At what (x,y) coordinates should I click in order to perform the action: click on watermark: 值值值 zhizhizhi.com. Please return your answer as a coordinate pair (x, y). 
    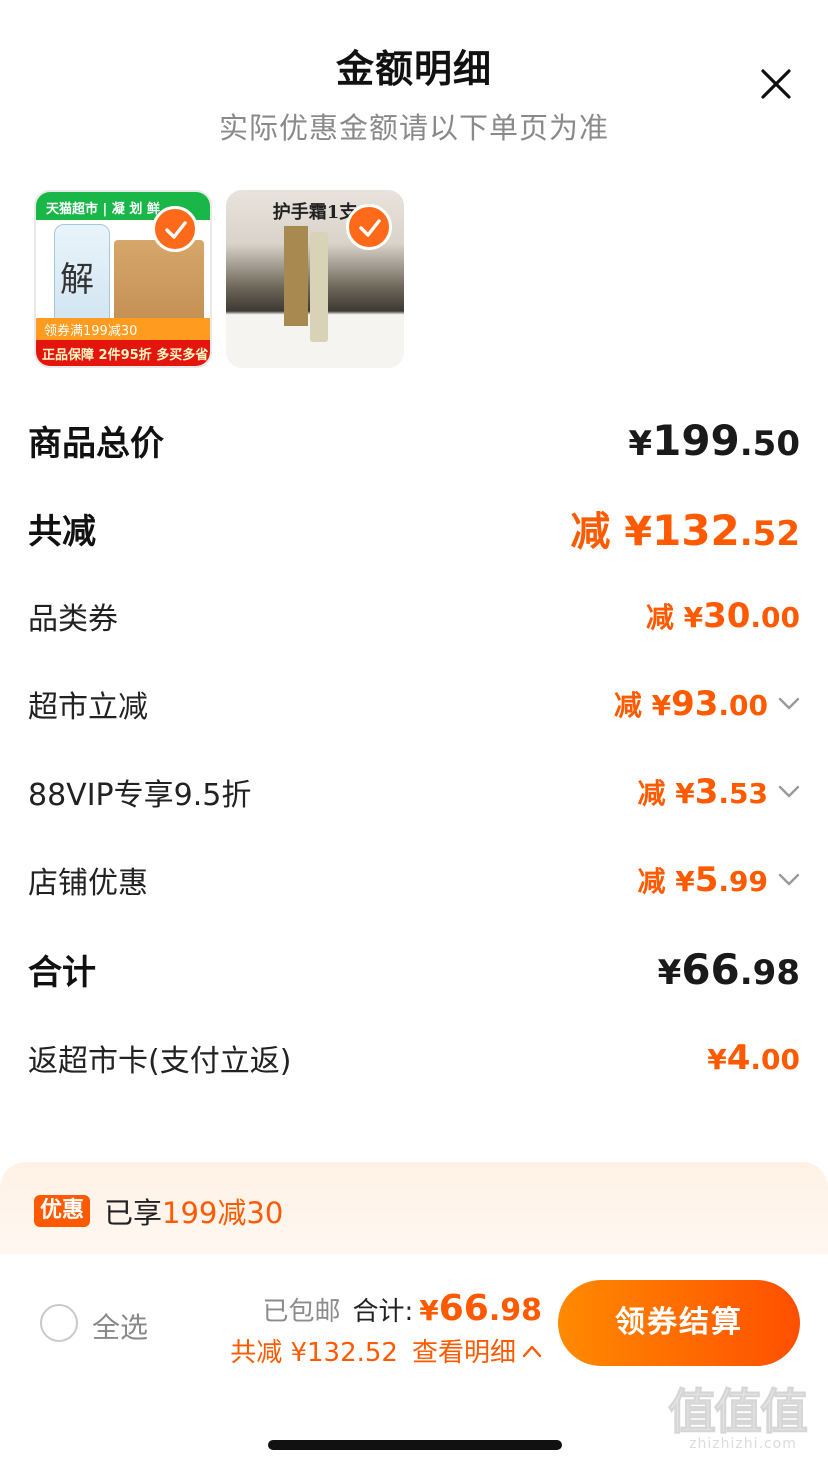
    Looking at the image, I should click on (743, 1422).